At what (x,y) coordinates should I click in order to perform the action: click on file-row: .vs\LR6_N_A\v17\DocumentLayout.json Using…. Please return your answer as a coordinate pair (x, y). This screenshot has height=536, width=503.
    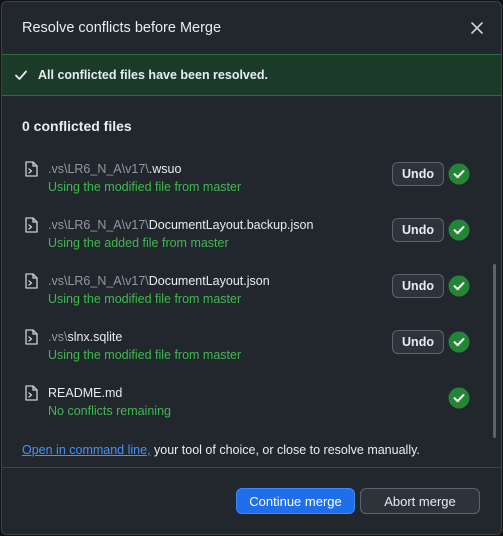
    Looking at the image, I should click on (252, 298).